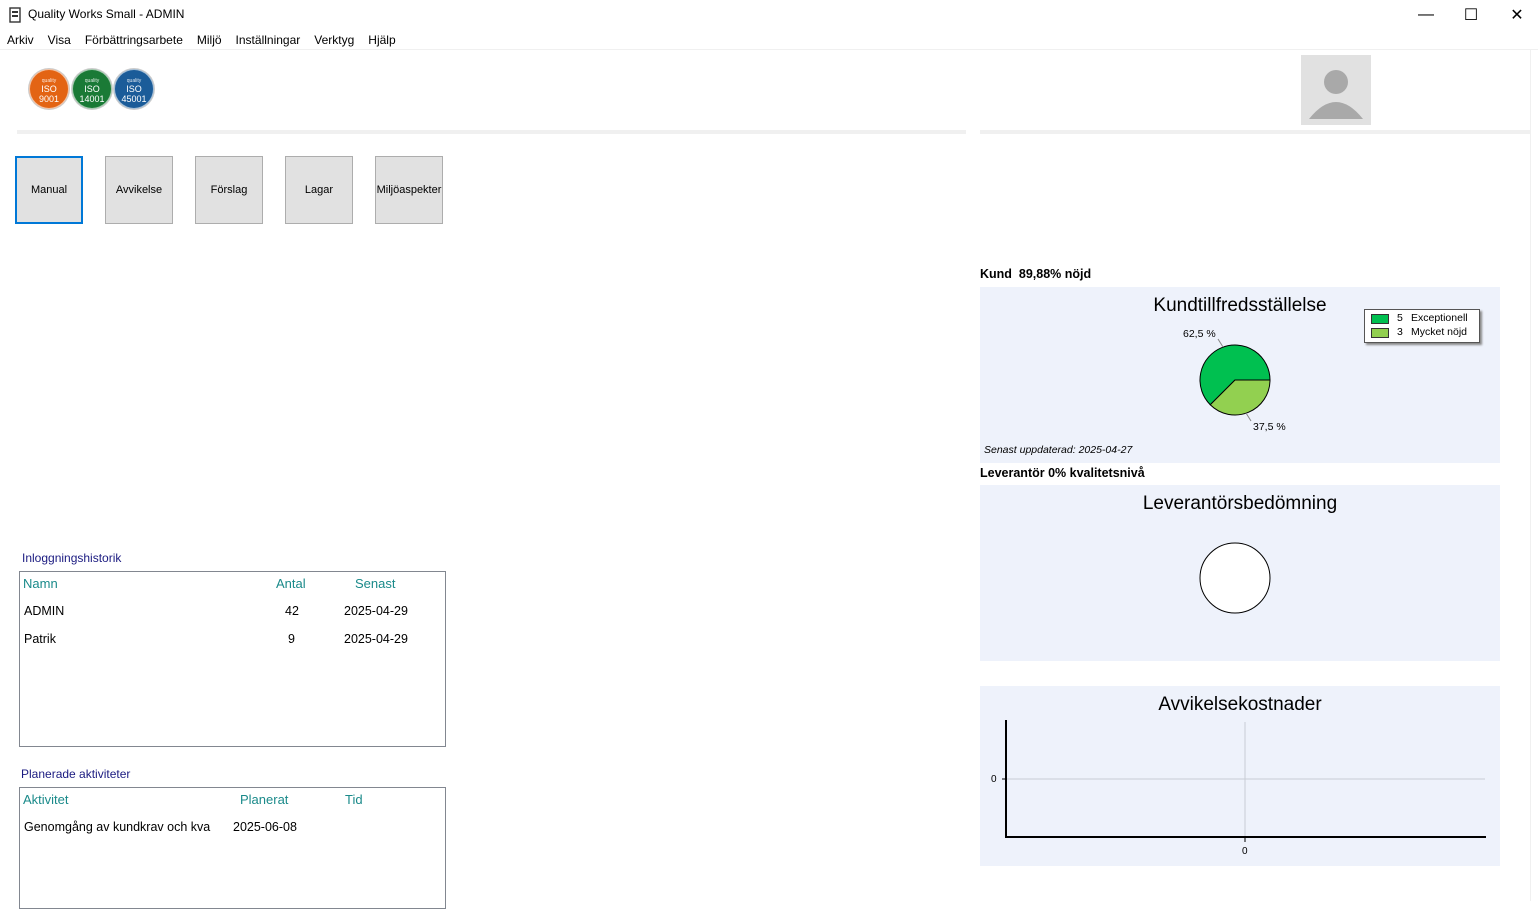 This screenshot has width=1538, height=909. I want to click on menu-visa: Visa, so click(59, 40).